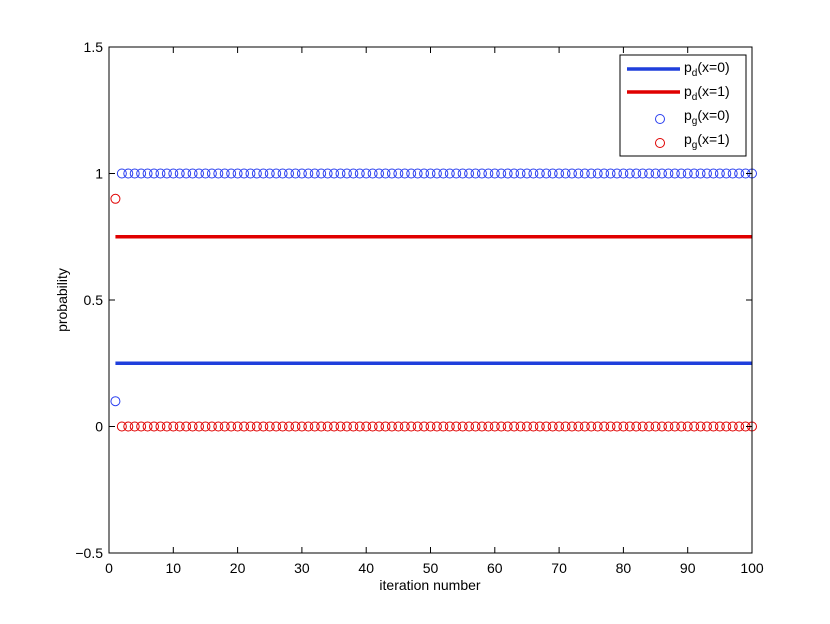 The image size is (830, 624). Describe the element at coordinates (752, 568) in the screenshot. I see `x-tick-label: 100` at that location.